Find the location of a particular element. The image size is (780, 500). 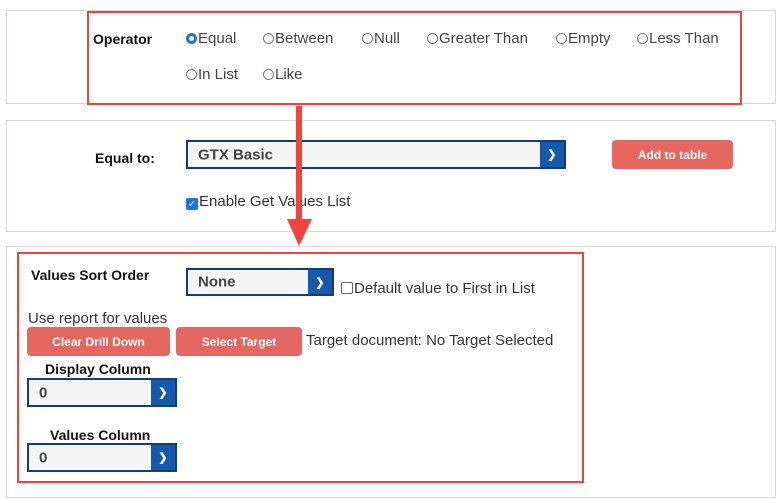

arrow-down-icon is located at coordinates (299, 176).